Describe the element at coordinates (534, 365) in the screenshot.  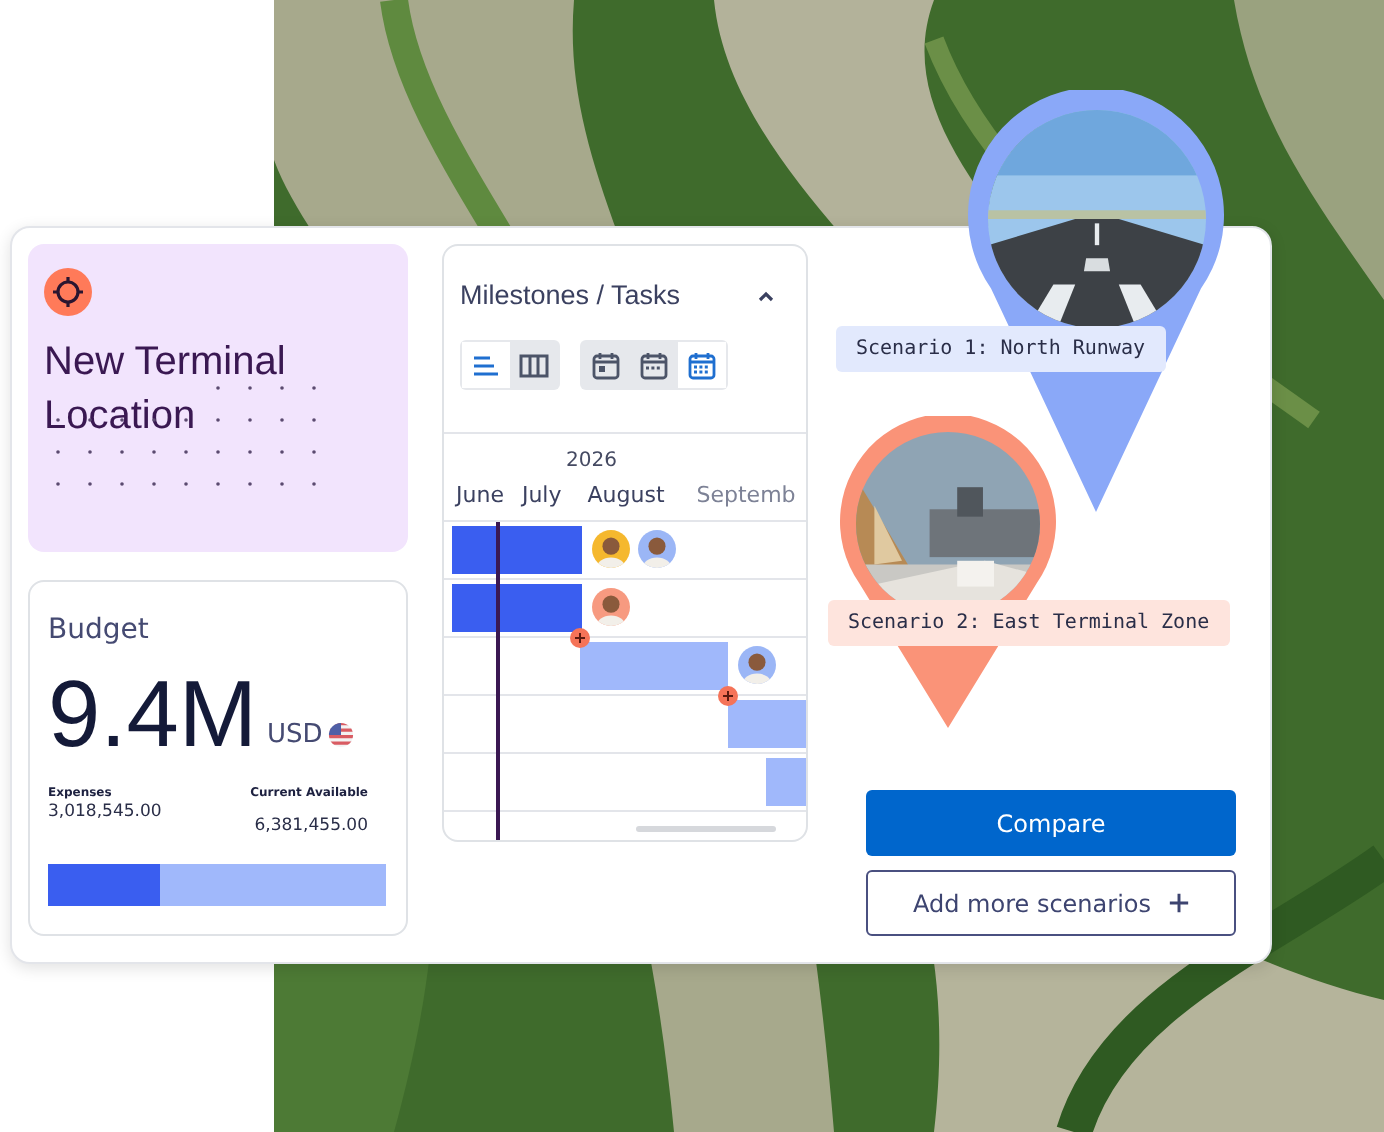
I see `columns-icon` at that location.